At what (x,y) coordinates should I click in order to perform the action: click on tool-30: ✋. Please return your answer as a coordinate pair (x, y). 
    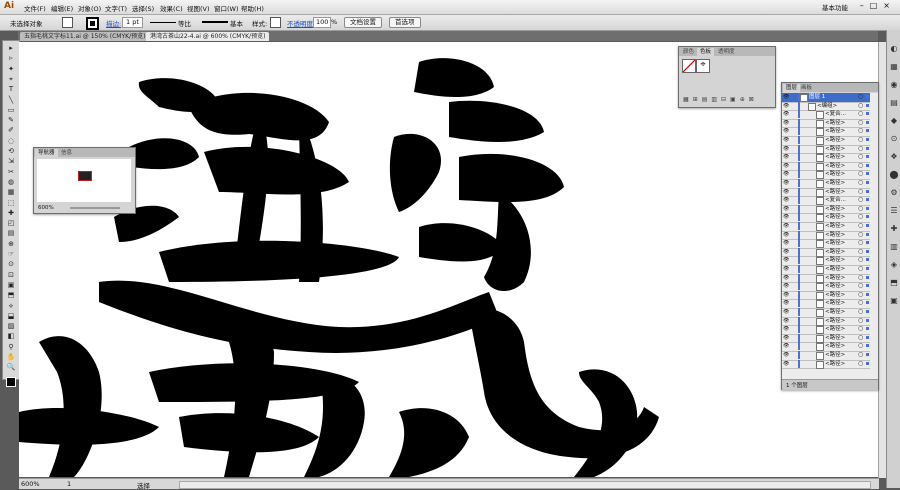
    Looking at the image, I should click on (11, 357).